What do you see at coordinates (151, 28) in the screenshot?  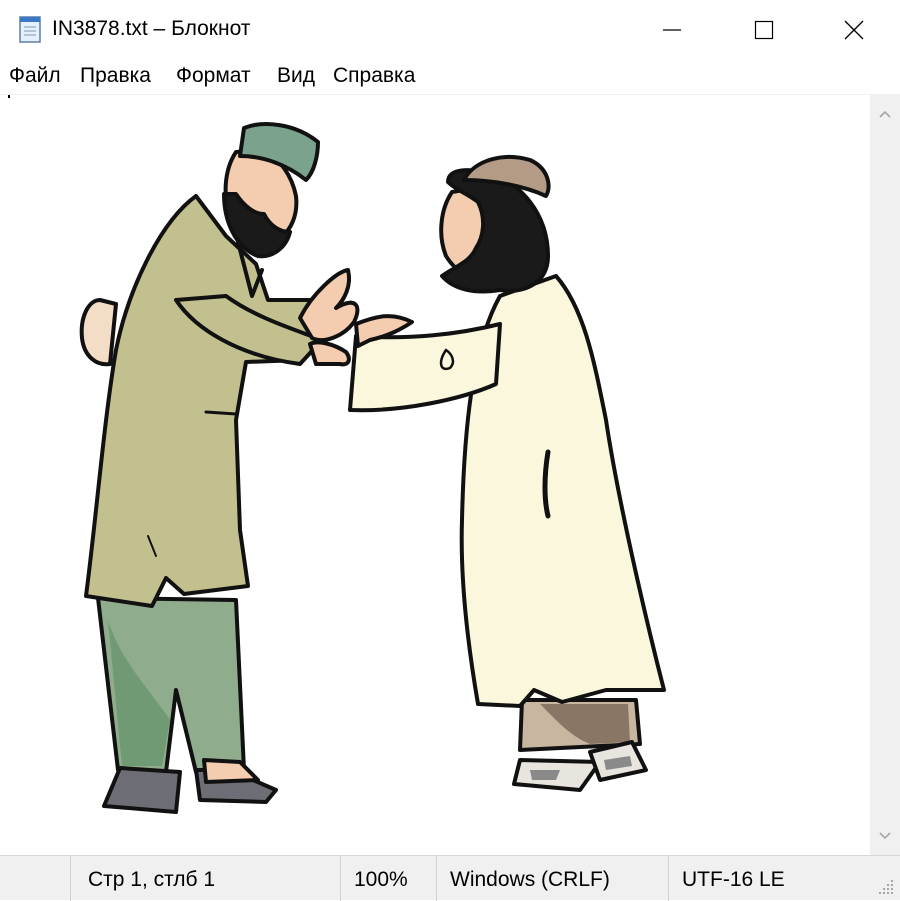 I see `window-title: IN3878.txt – Блокнот` at bounding box center [151, 28].